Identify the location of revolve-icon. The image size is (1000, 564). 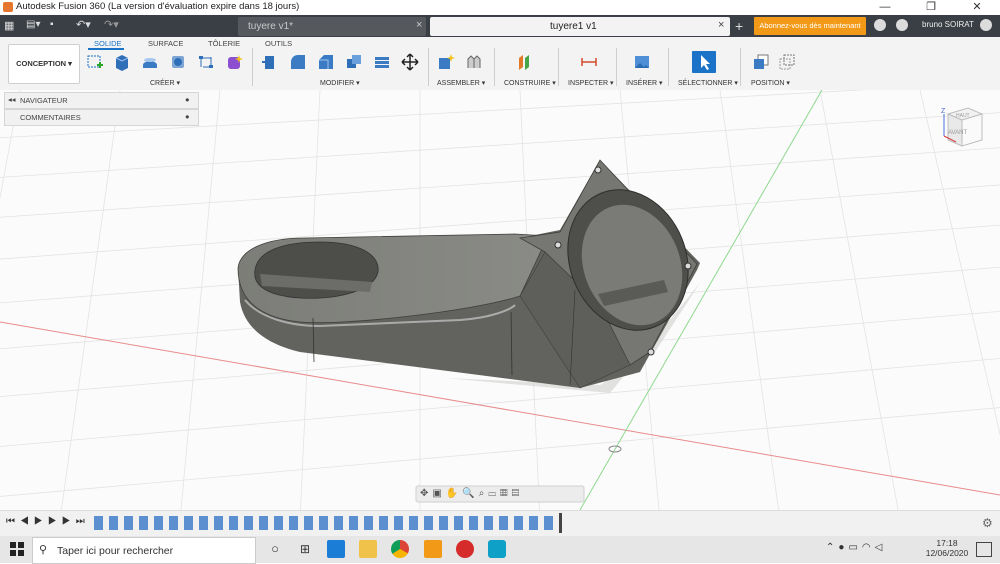
(150, 62).